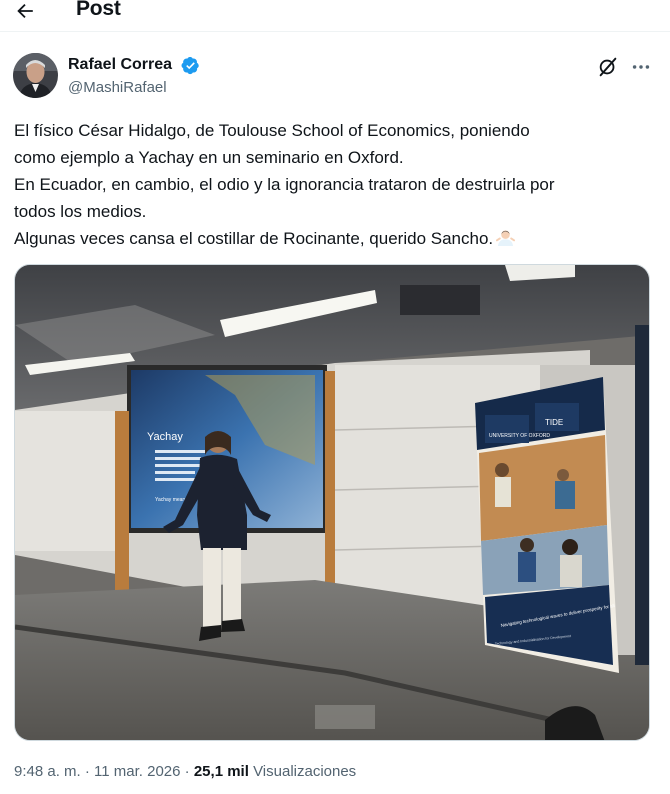 The image size is (670, 794). I want to click on slide-title: Yachay, so click(165, 437).